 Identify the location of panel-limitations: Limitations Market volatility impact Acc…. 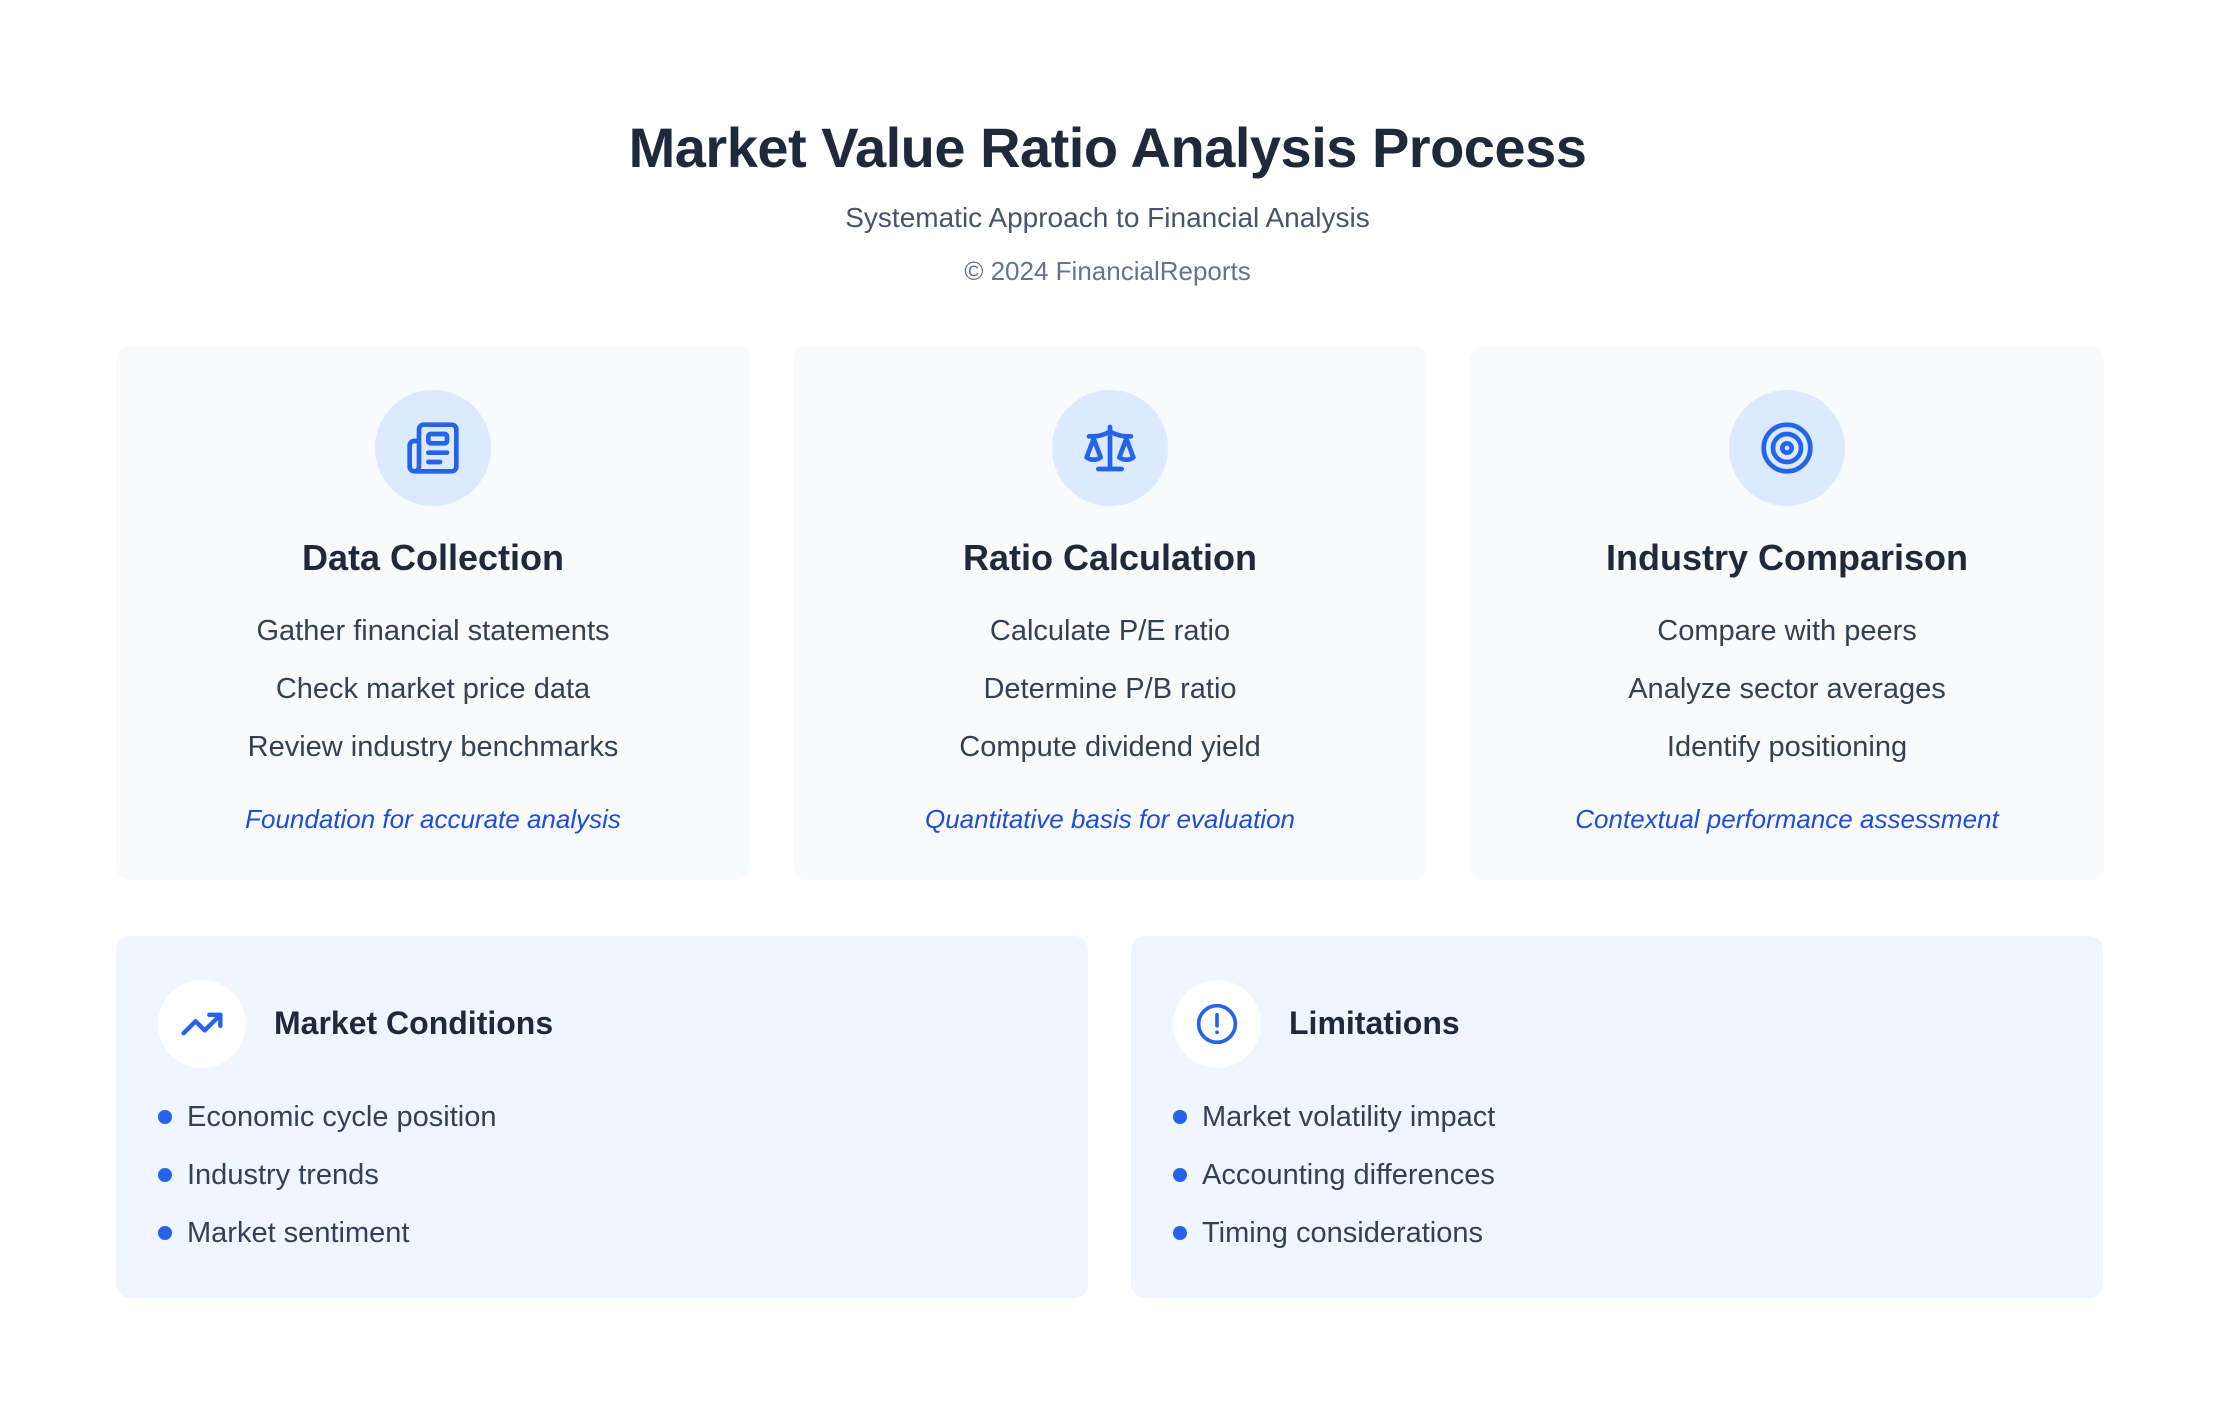
(1617, 1117).